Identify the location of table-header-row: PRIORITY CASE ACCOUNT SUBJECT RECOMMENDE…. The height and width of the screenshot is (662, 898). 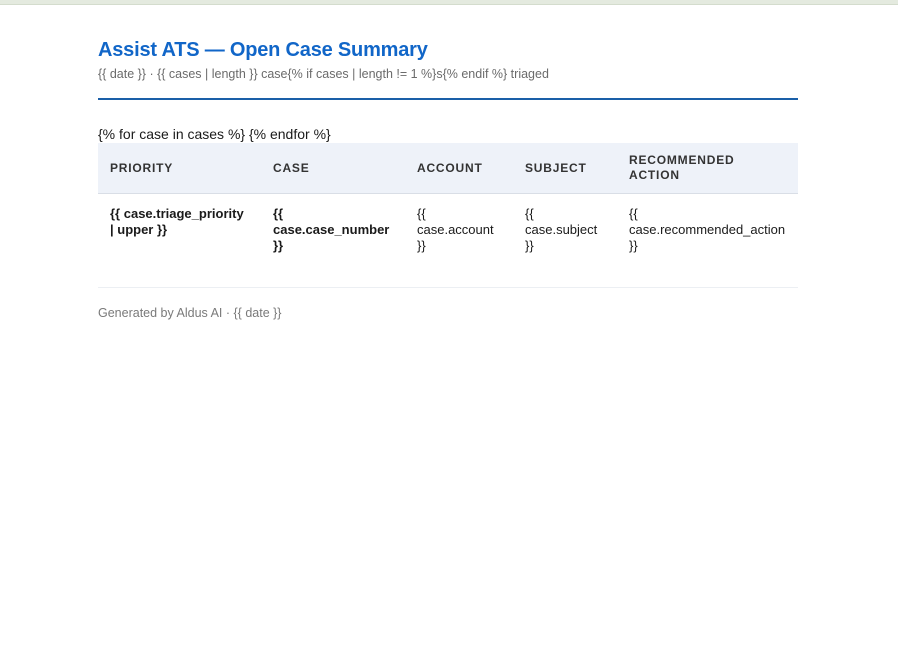
(448, 168).